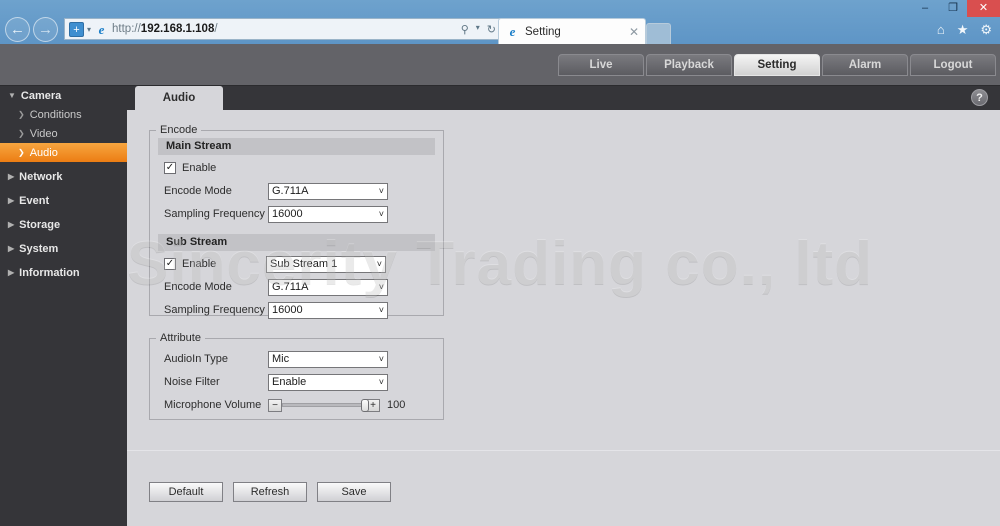 Image resolution: width=1000 pixels, height=526 pixels. Describe the element at coordinates (41, 95) in the screenshot. I see `sidebar-item-label: Camera` at that location.